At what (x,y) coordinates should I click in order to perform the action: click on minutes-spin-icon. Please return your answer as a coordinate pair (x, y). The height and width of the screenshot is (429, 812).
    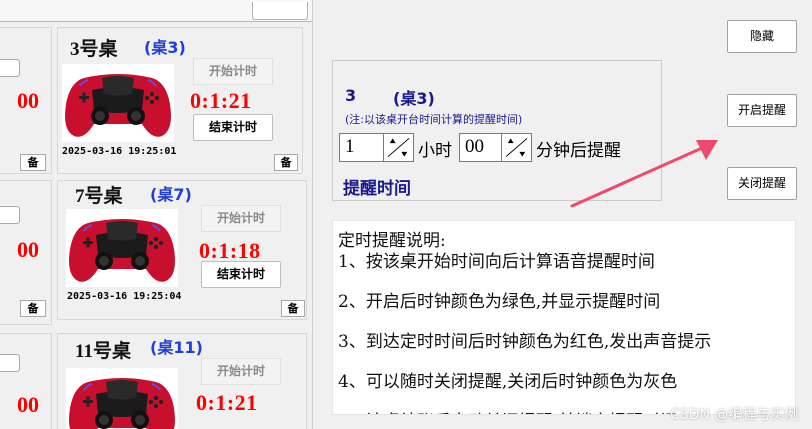
    Looking at the image, I should click on (516, 147).